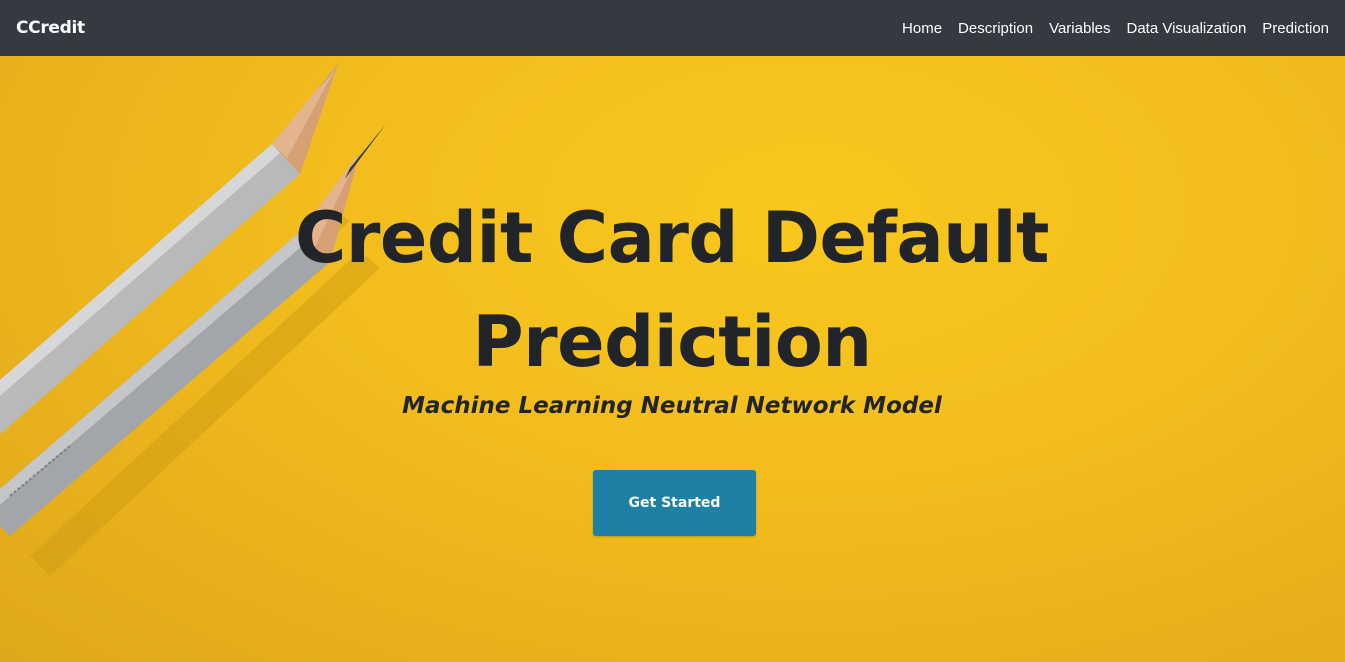 The height and width of the screenshot is (662, 1345). I want to click on nav-link-home: Home, so click(922, 28).